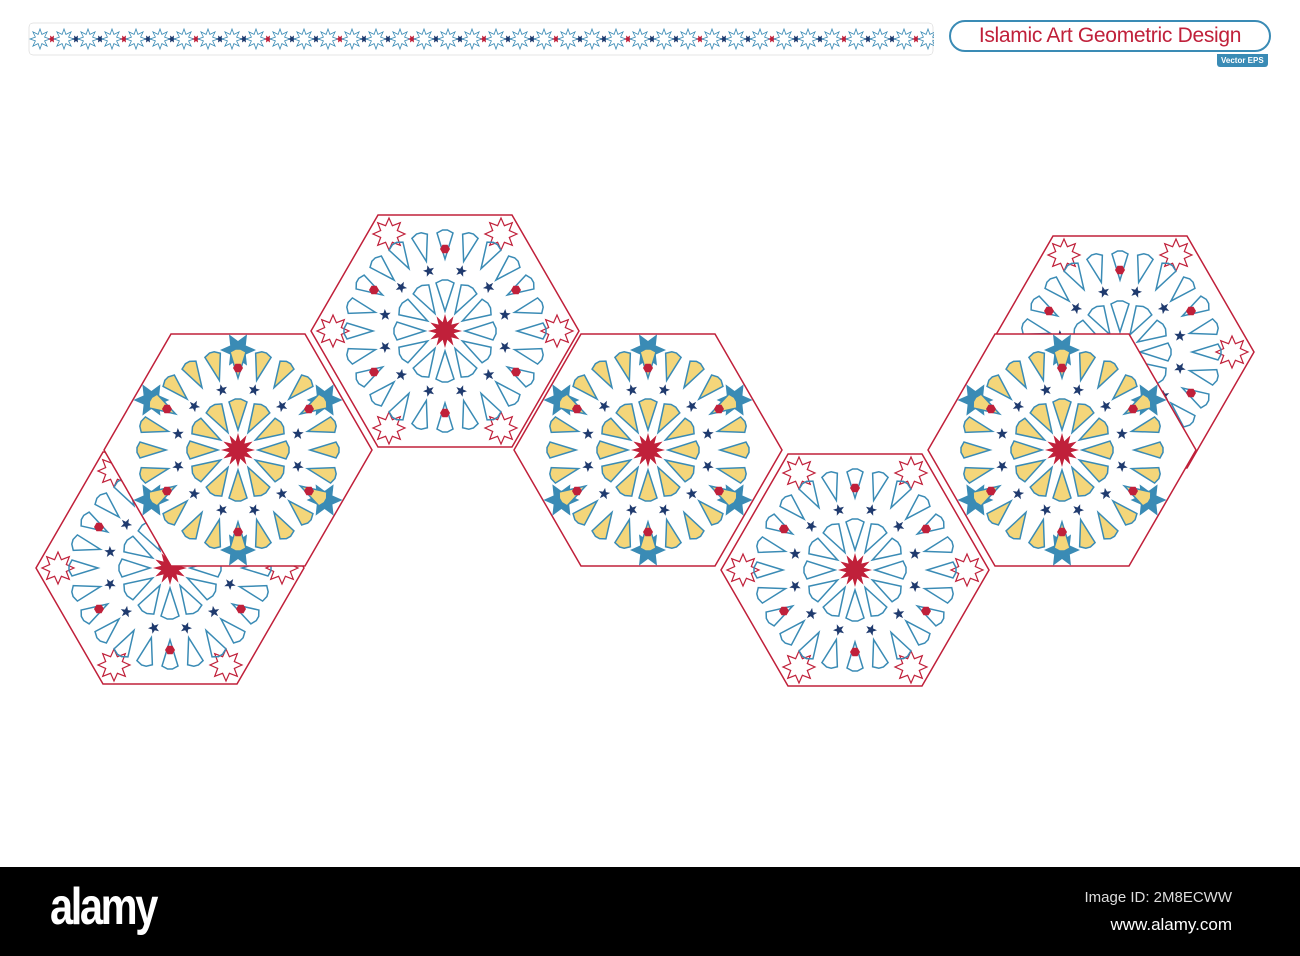 Image resolution: width=1300 pixels, height=956 pixels. Describe the element at coordinates (650, 911) in the screenshot. I see `watermark-footer: alamy Image ID: 2M8ECWW www.alamy.com` at that location.